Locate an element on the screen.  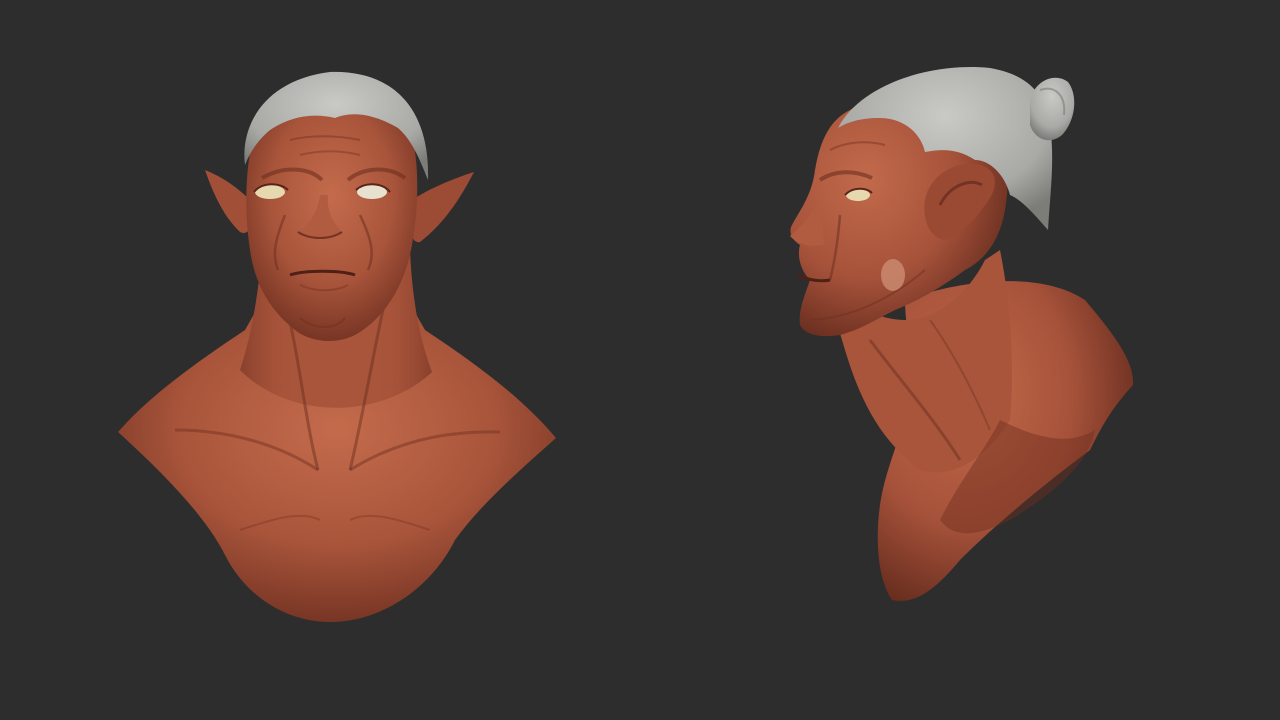
front-left-ear is located at coordinates (228, 201).